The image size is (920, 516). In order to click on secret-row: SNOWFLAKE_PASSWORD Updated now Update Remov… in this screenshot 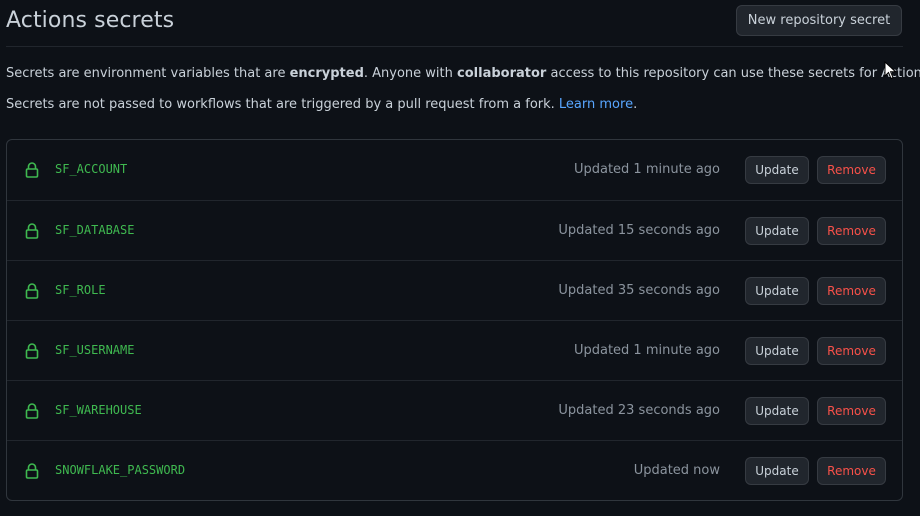, I will do `click(454, 470)`.